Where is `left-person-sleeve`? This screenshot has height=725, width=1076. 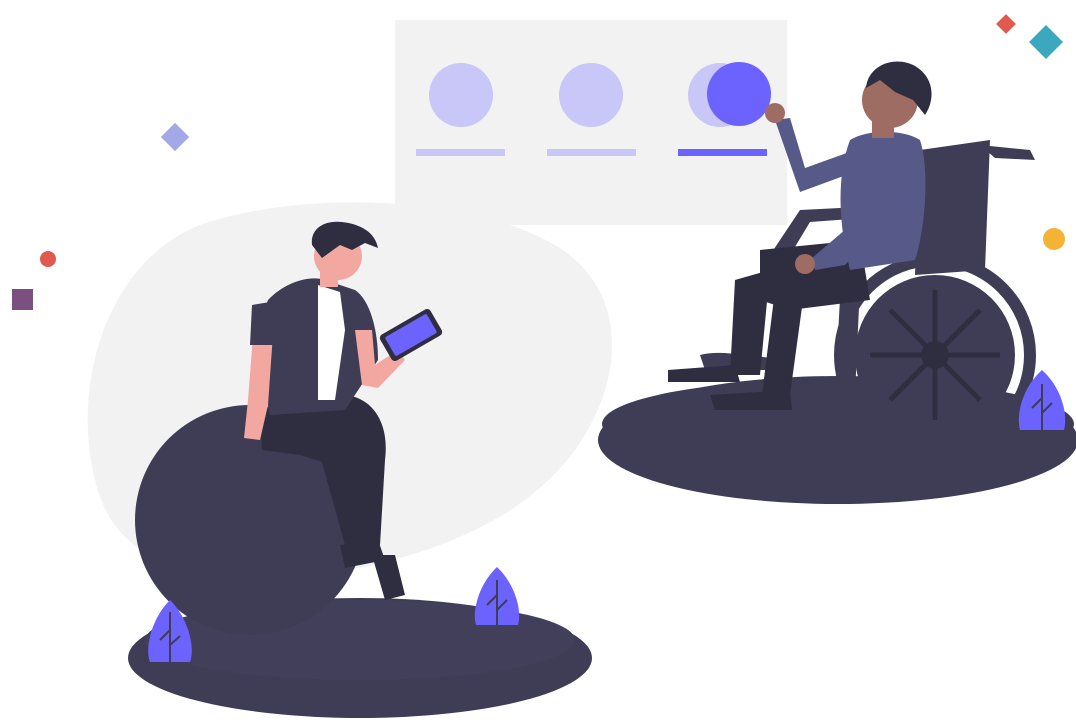
left-person-sleeve is located at coordinates (266, 322).